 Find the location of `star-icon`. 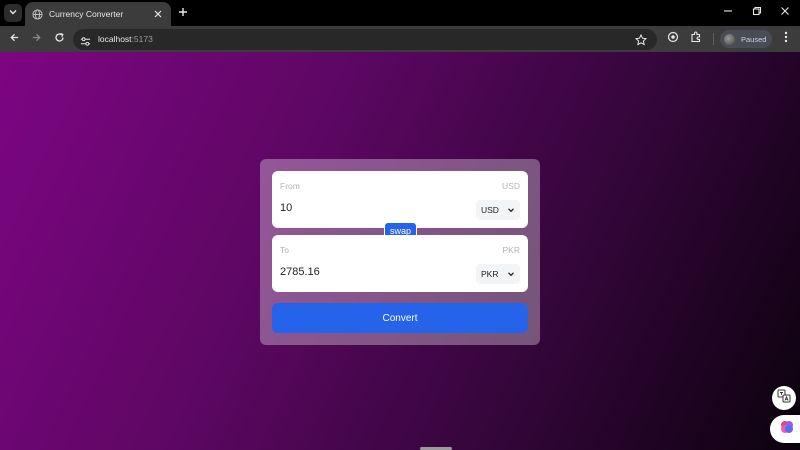

star-icon is located at coordinates (641, 39).